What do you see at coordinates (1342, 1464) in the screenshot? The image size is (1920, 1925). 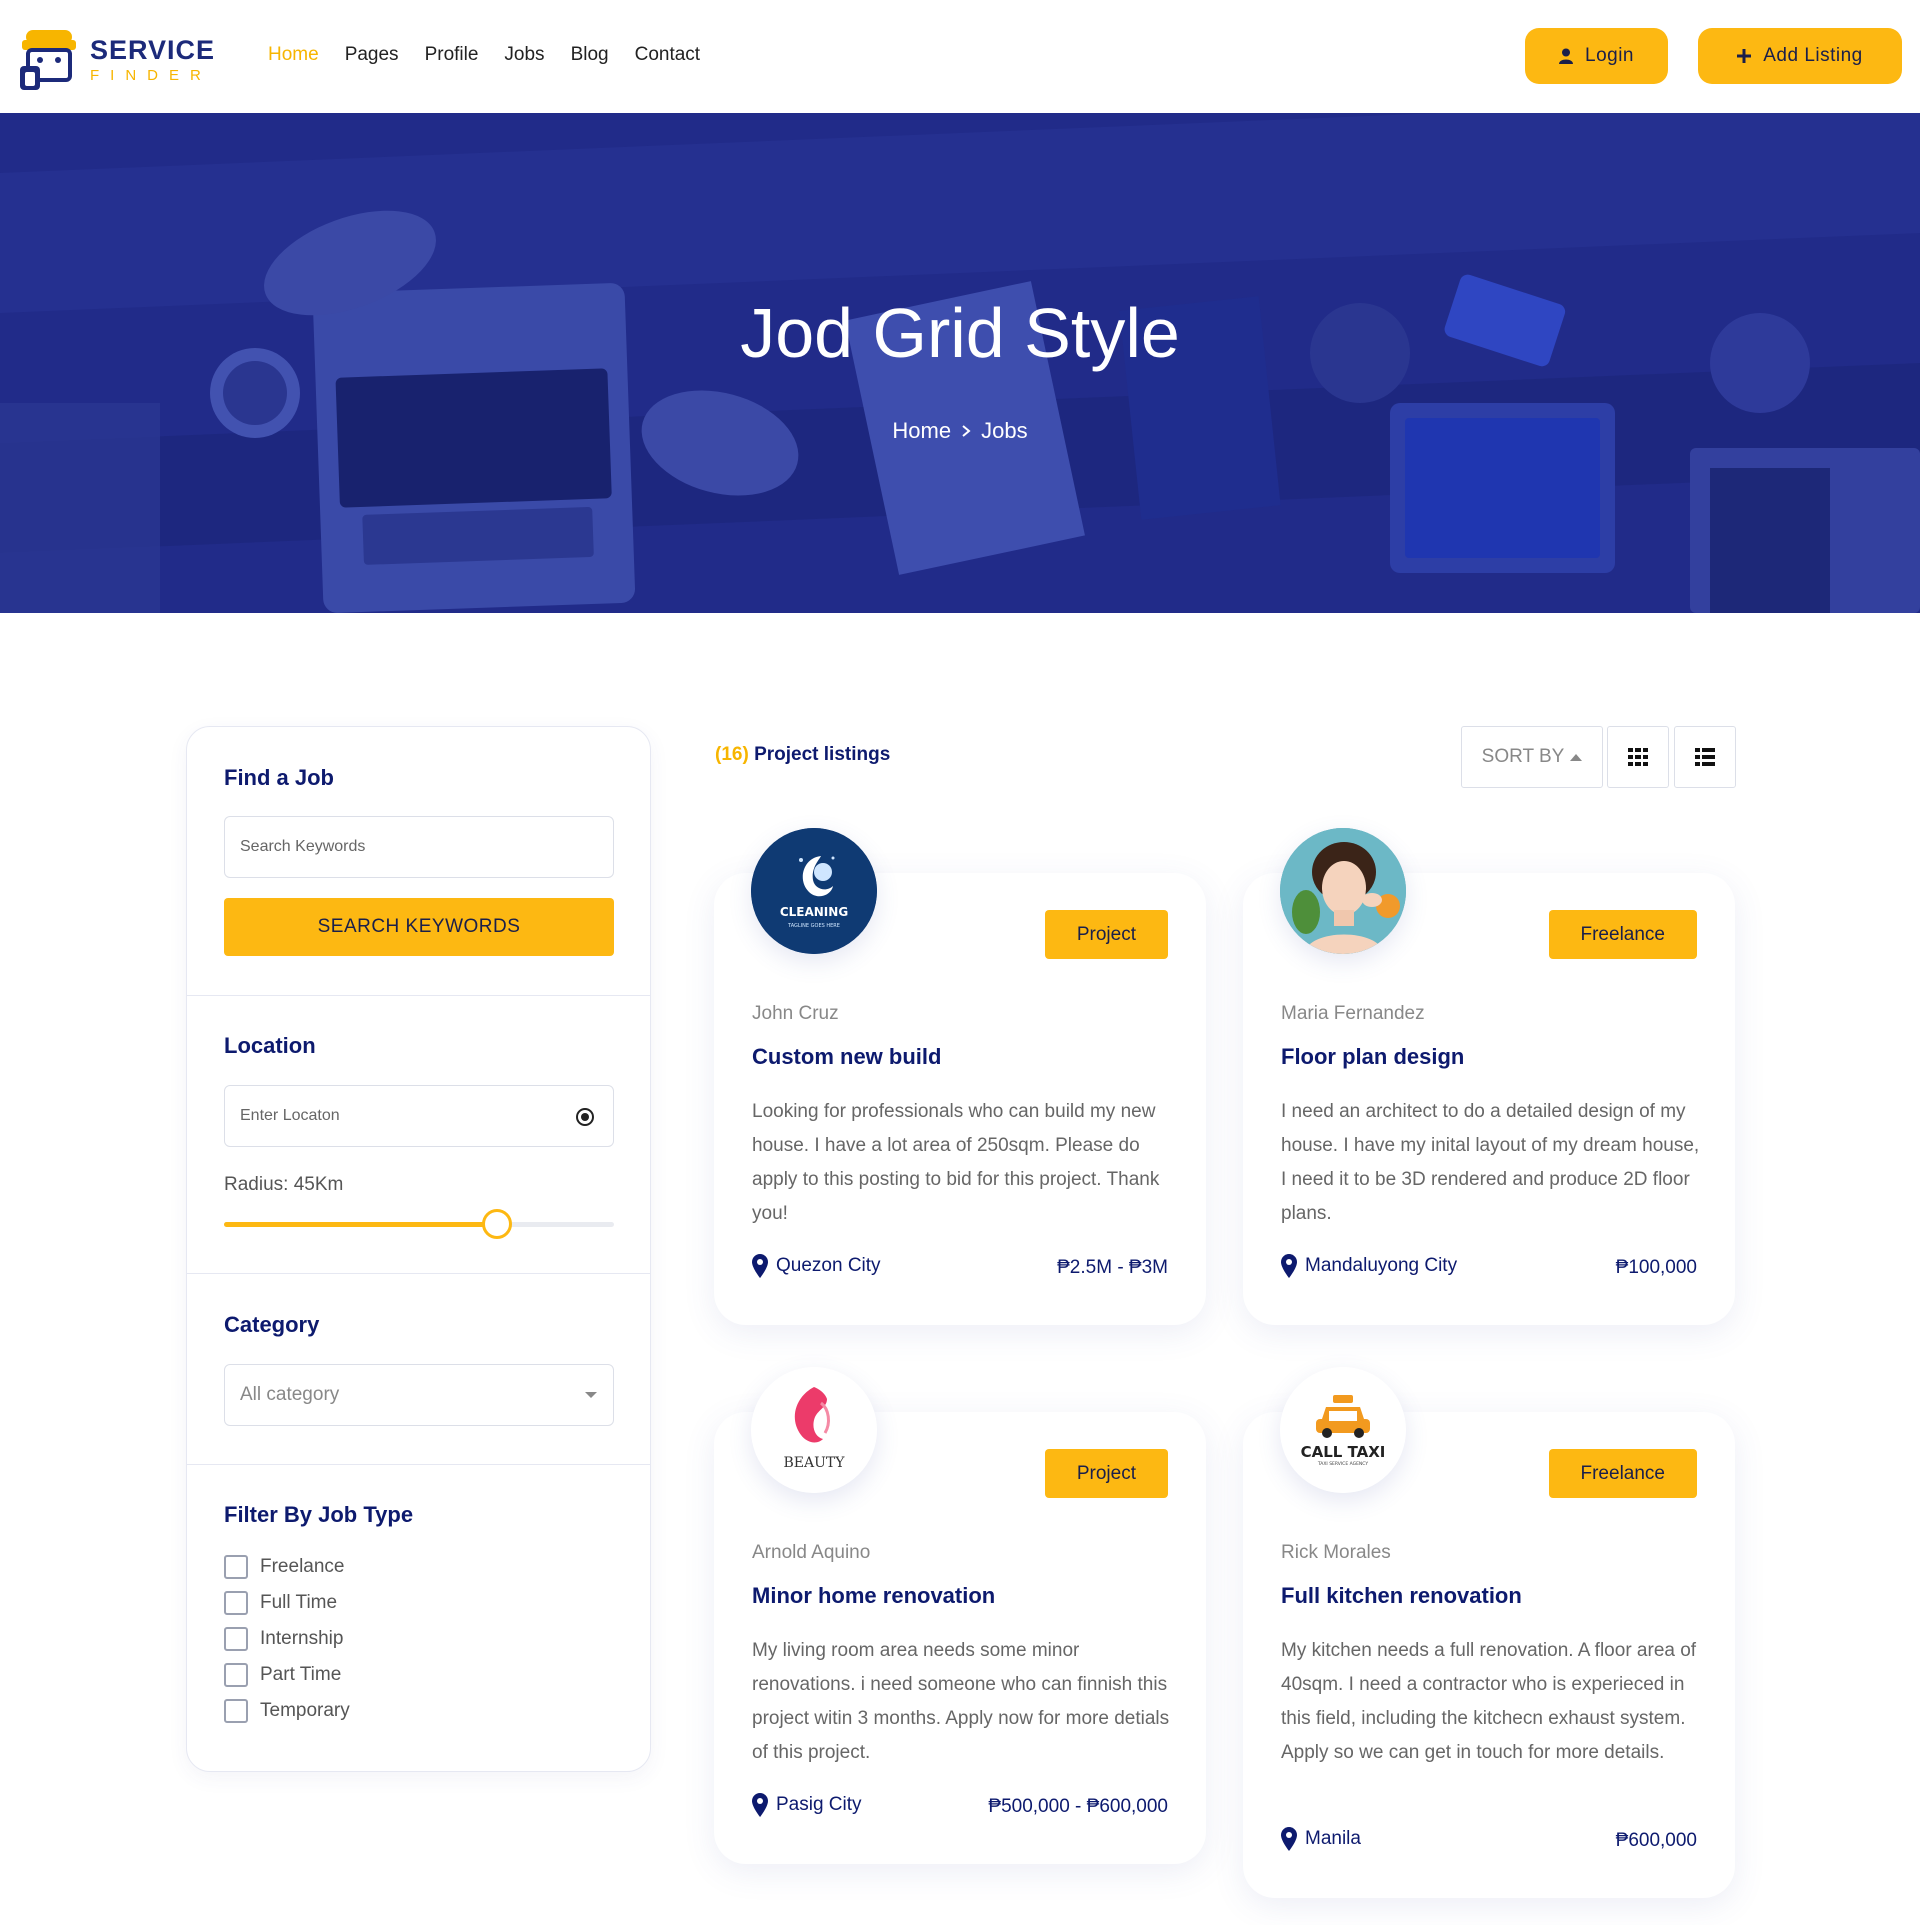 I see `logo-subtext: TAXI SERVICE AGENCY` at bounding box center [1342, 1464].